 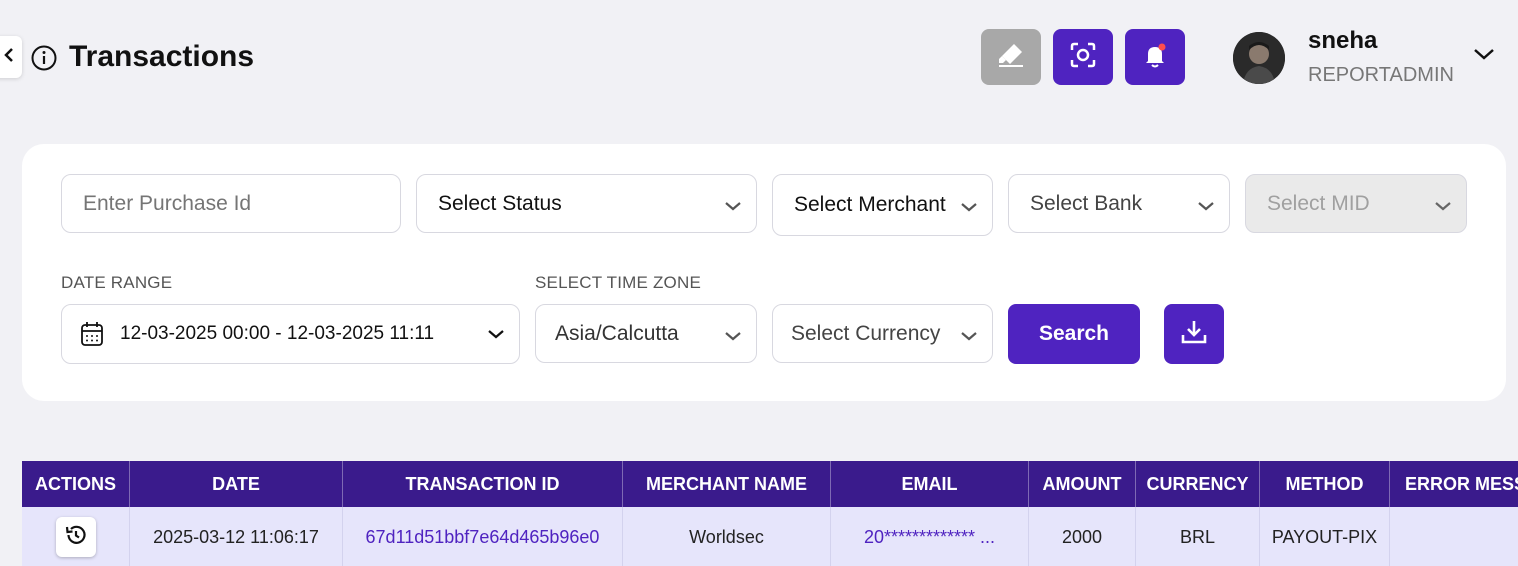 What do you see at coordinates (236, 536) in the screenshot?
I see `date-cell: 2025-03-12 11:06:17` at bounding box center [236, 536].